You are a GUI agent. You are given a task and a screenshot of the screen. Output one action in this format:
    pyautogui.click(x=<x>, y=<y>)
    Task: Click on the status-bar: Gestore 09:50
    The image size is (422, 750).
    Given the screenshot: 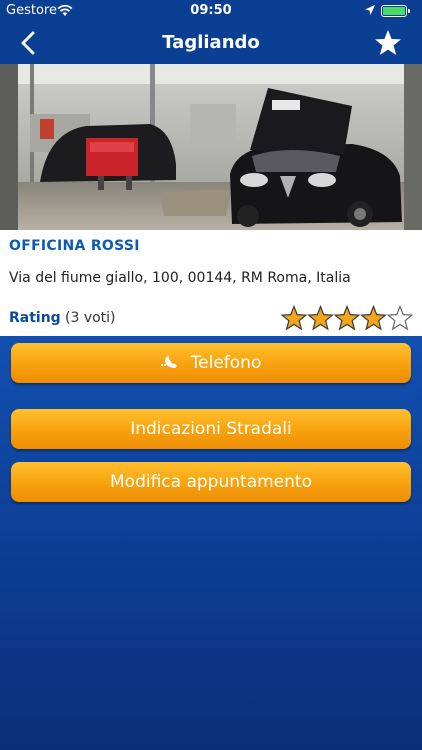 What is the action you would take?
    pyautogui.click(x=211, y=11)
    